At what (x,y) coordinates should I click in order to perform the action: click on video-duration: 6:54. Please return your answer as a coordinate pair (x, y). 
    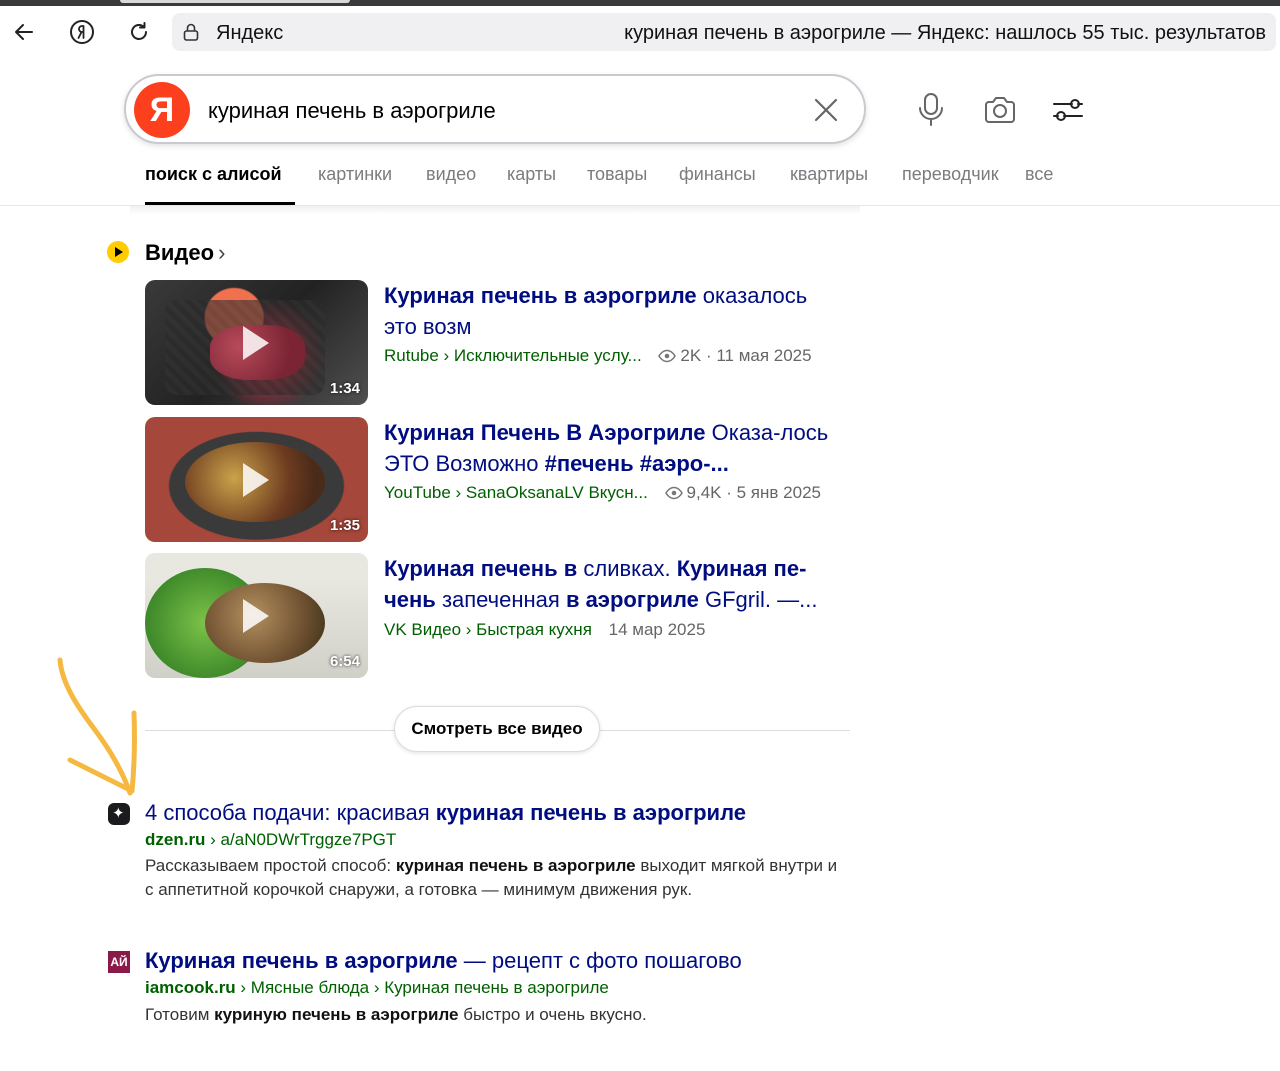
    Looking at the image, I should click on (344, 661).